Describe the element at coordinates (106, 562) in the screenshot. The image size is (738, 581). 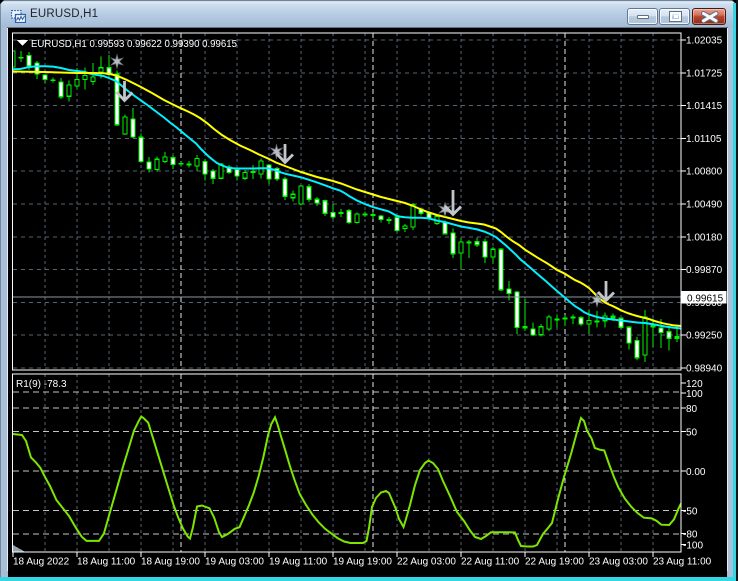
I see `svg-text: 18 Aug 11:00` at that location.